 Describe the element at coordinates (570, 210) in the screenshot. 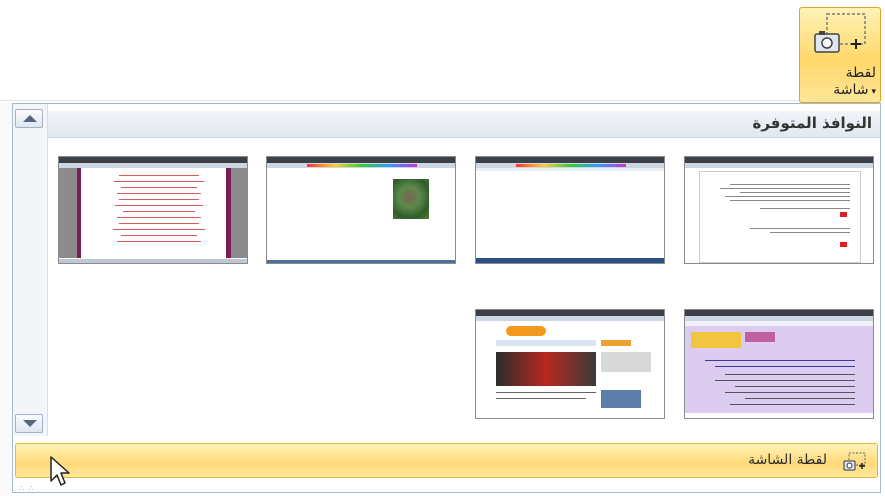

I see `window-thumbnail-paint-blank` at that location.